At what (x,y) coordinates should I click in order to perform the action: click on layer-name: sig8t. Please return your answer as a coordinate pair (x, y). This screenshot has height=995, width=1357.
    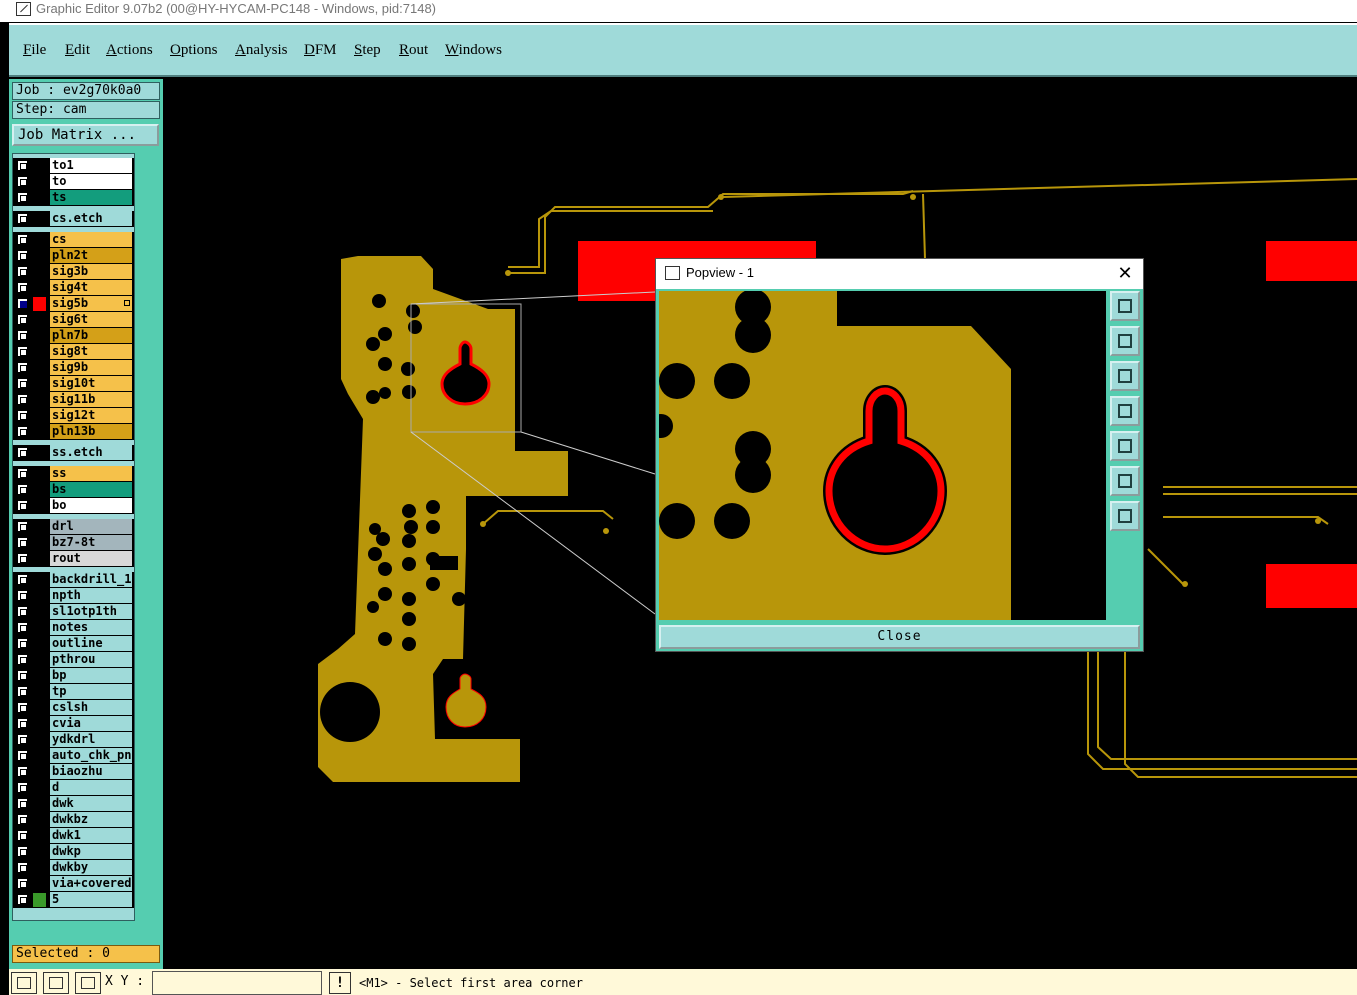
    Looking at the image, I should click on (91, 351).